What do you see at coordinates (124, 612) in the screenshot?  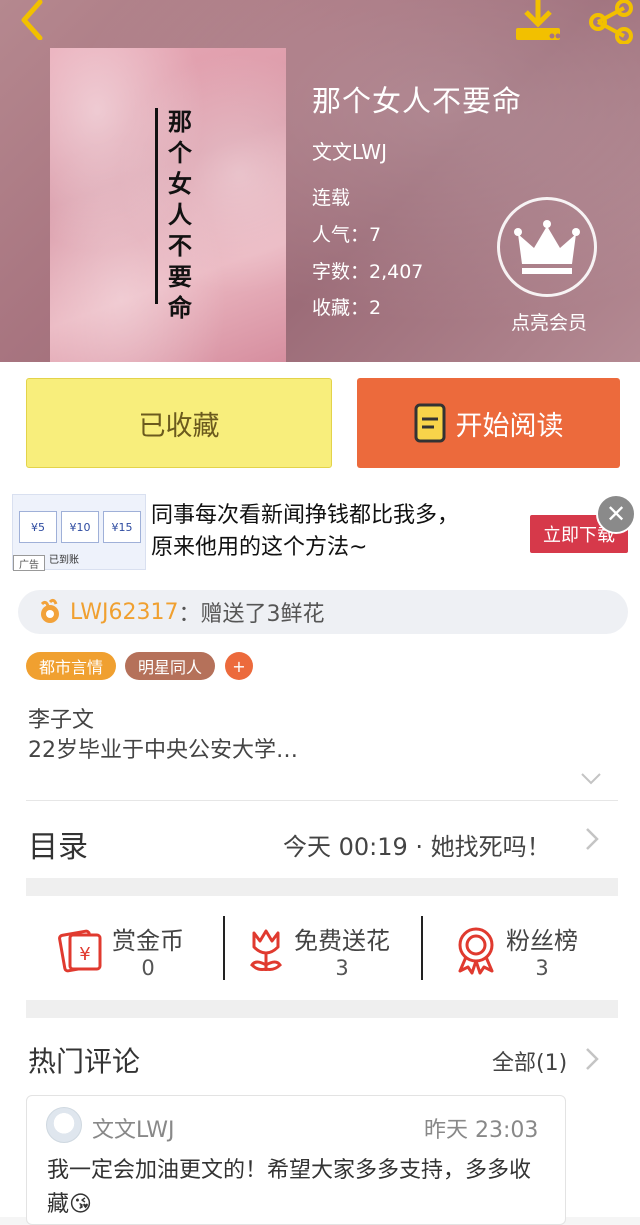 I see `gift-user: LWJ62317` at bounding box center [124, 612].